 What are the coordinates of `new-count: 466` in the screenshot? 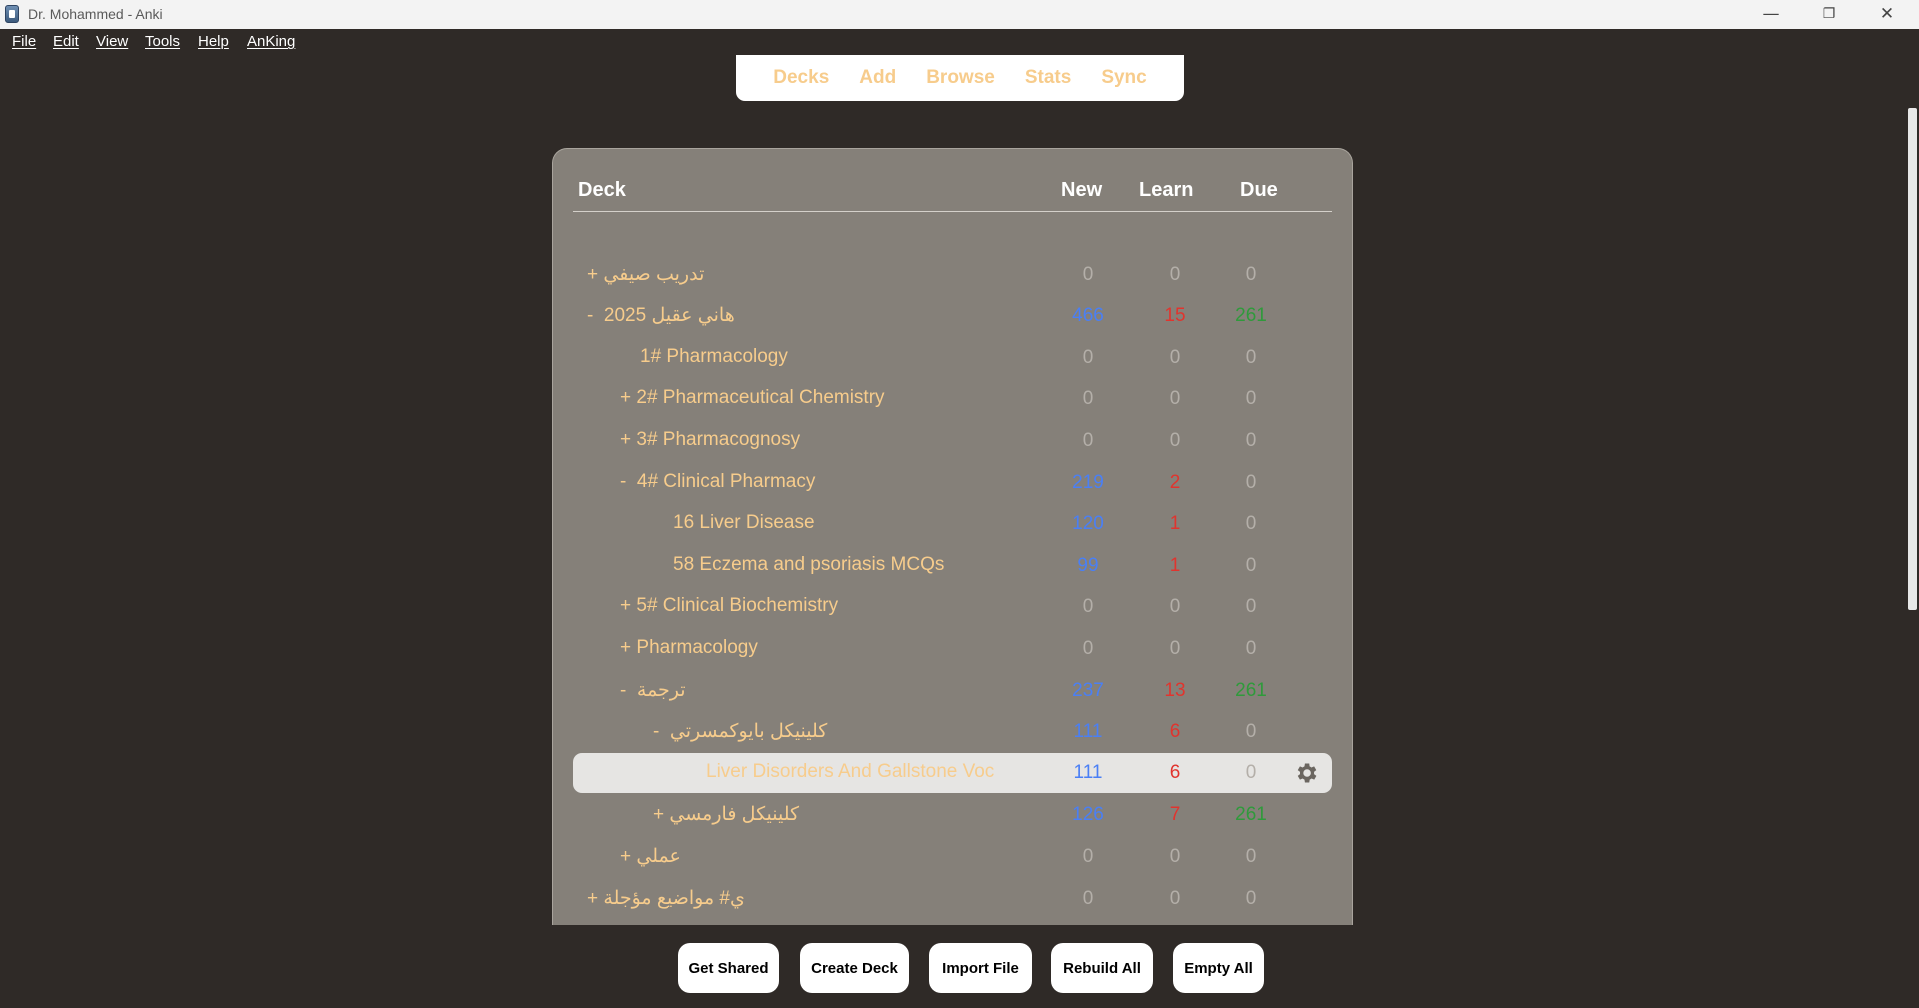 It's located at (1088, 315).